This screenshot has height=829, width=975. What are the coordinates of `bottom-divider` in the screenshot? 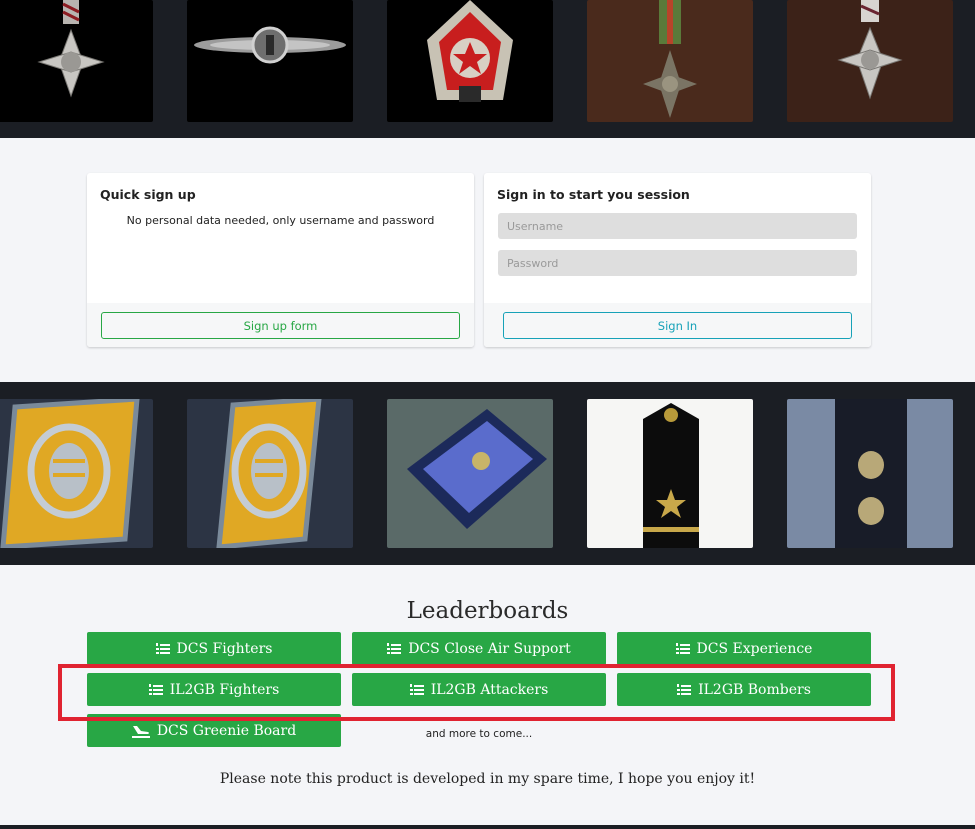 It's located at (487, 827).